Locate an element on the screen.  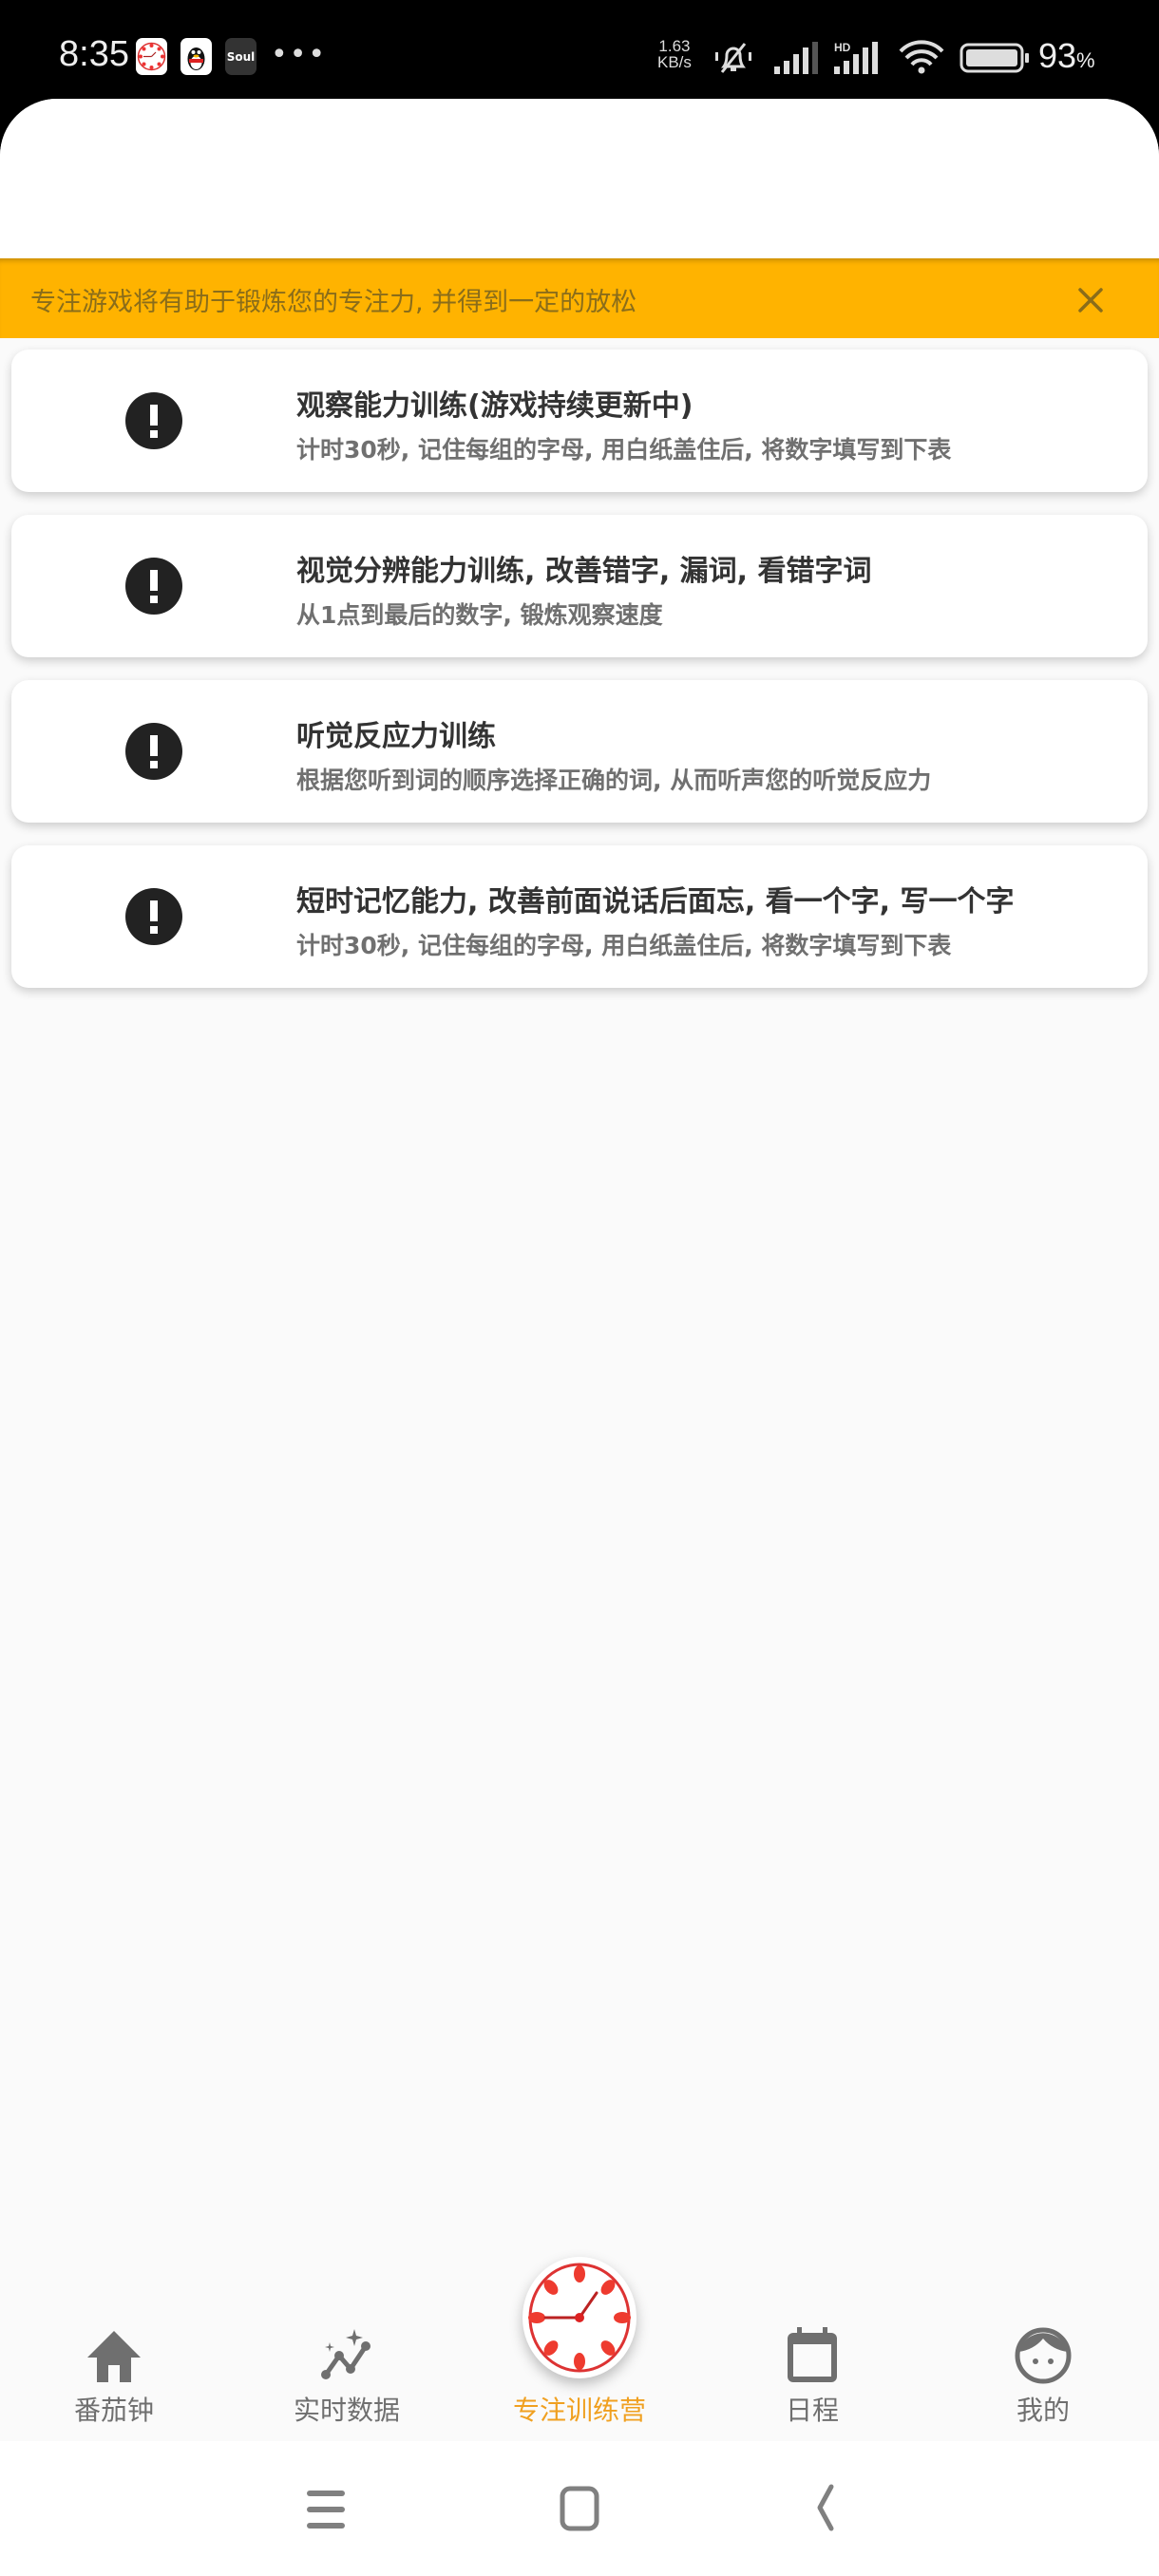
nav-label: 我的 is located at coordinates (1043, 2410).